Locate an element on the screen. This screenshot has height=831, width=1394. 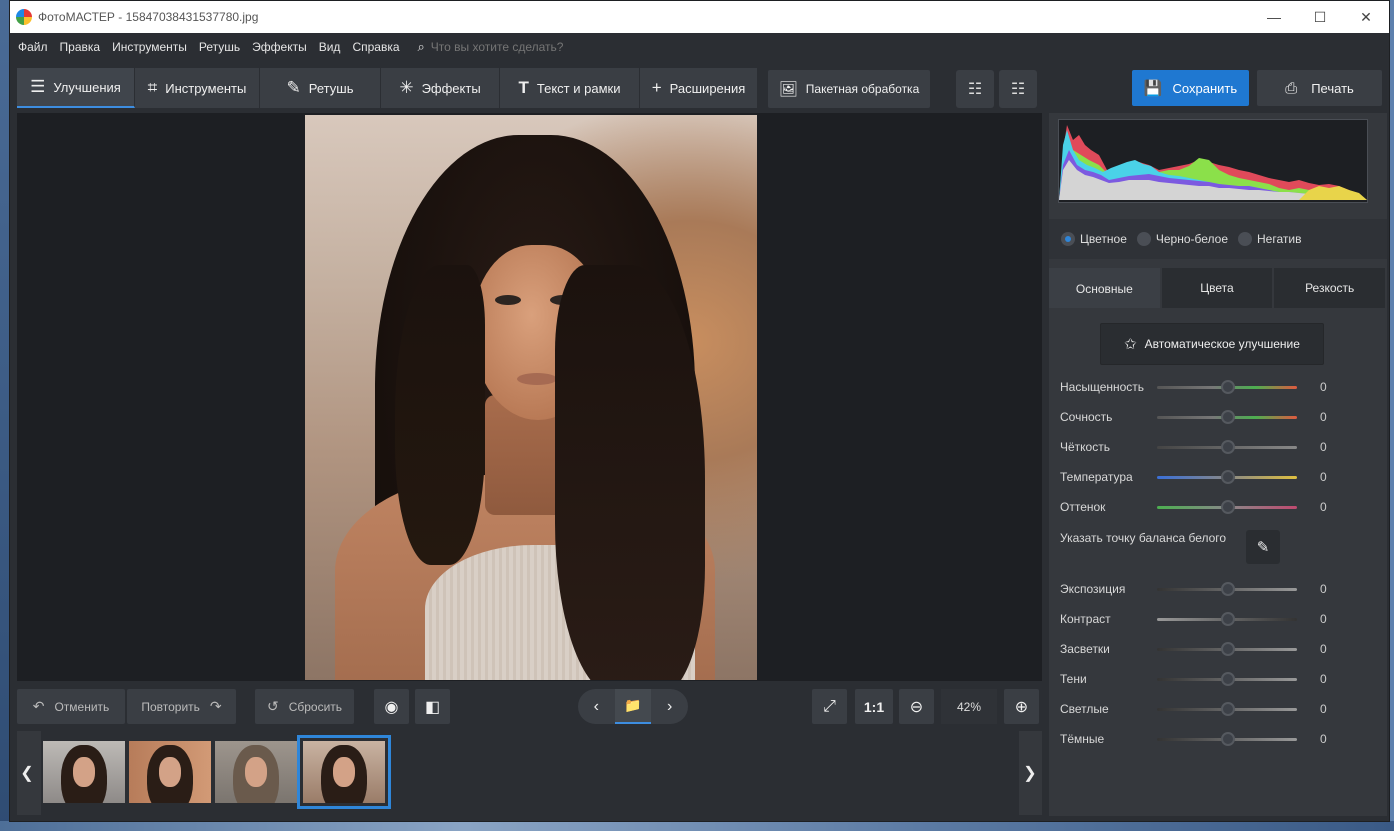
blacks-track is located at coordinates (1227, 738).